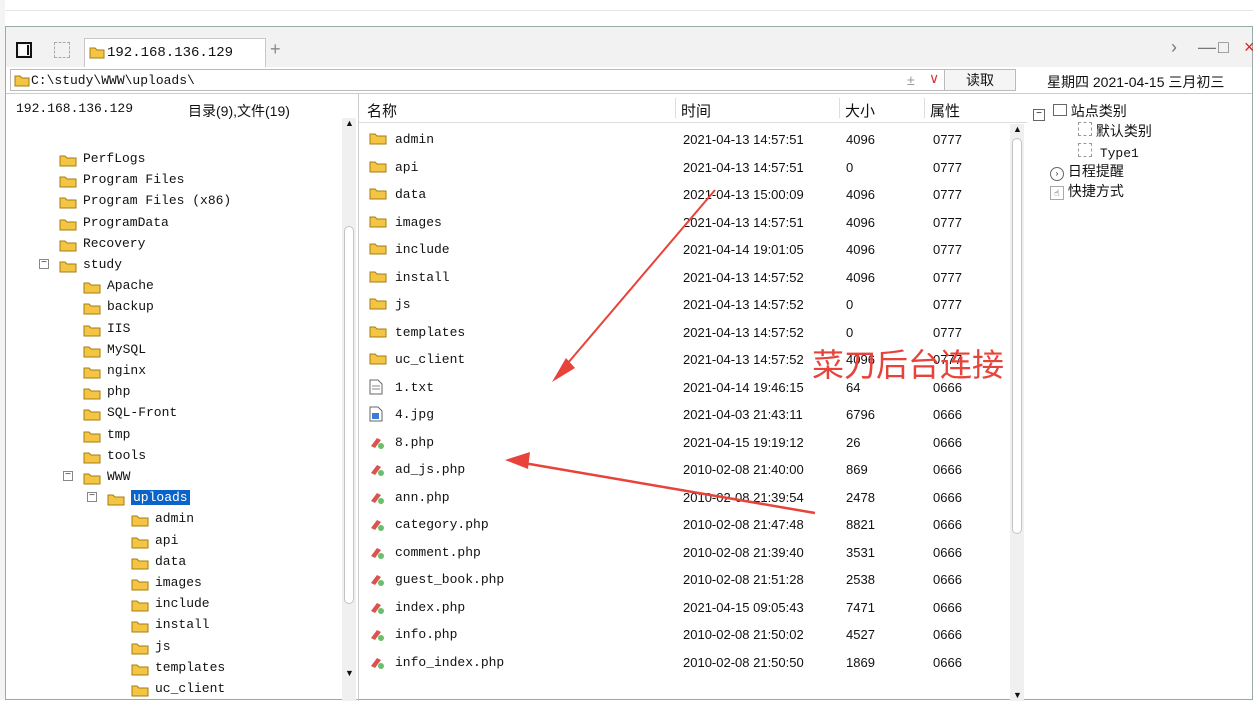 The image size is (1253, 701). I want to click on annotation-arrows, so click(660, 352).